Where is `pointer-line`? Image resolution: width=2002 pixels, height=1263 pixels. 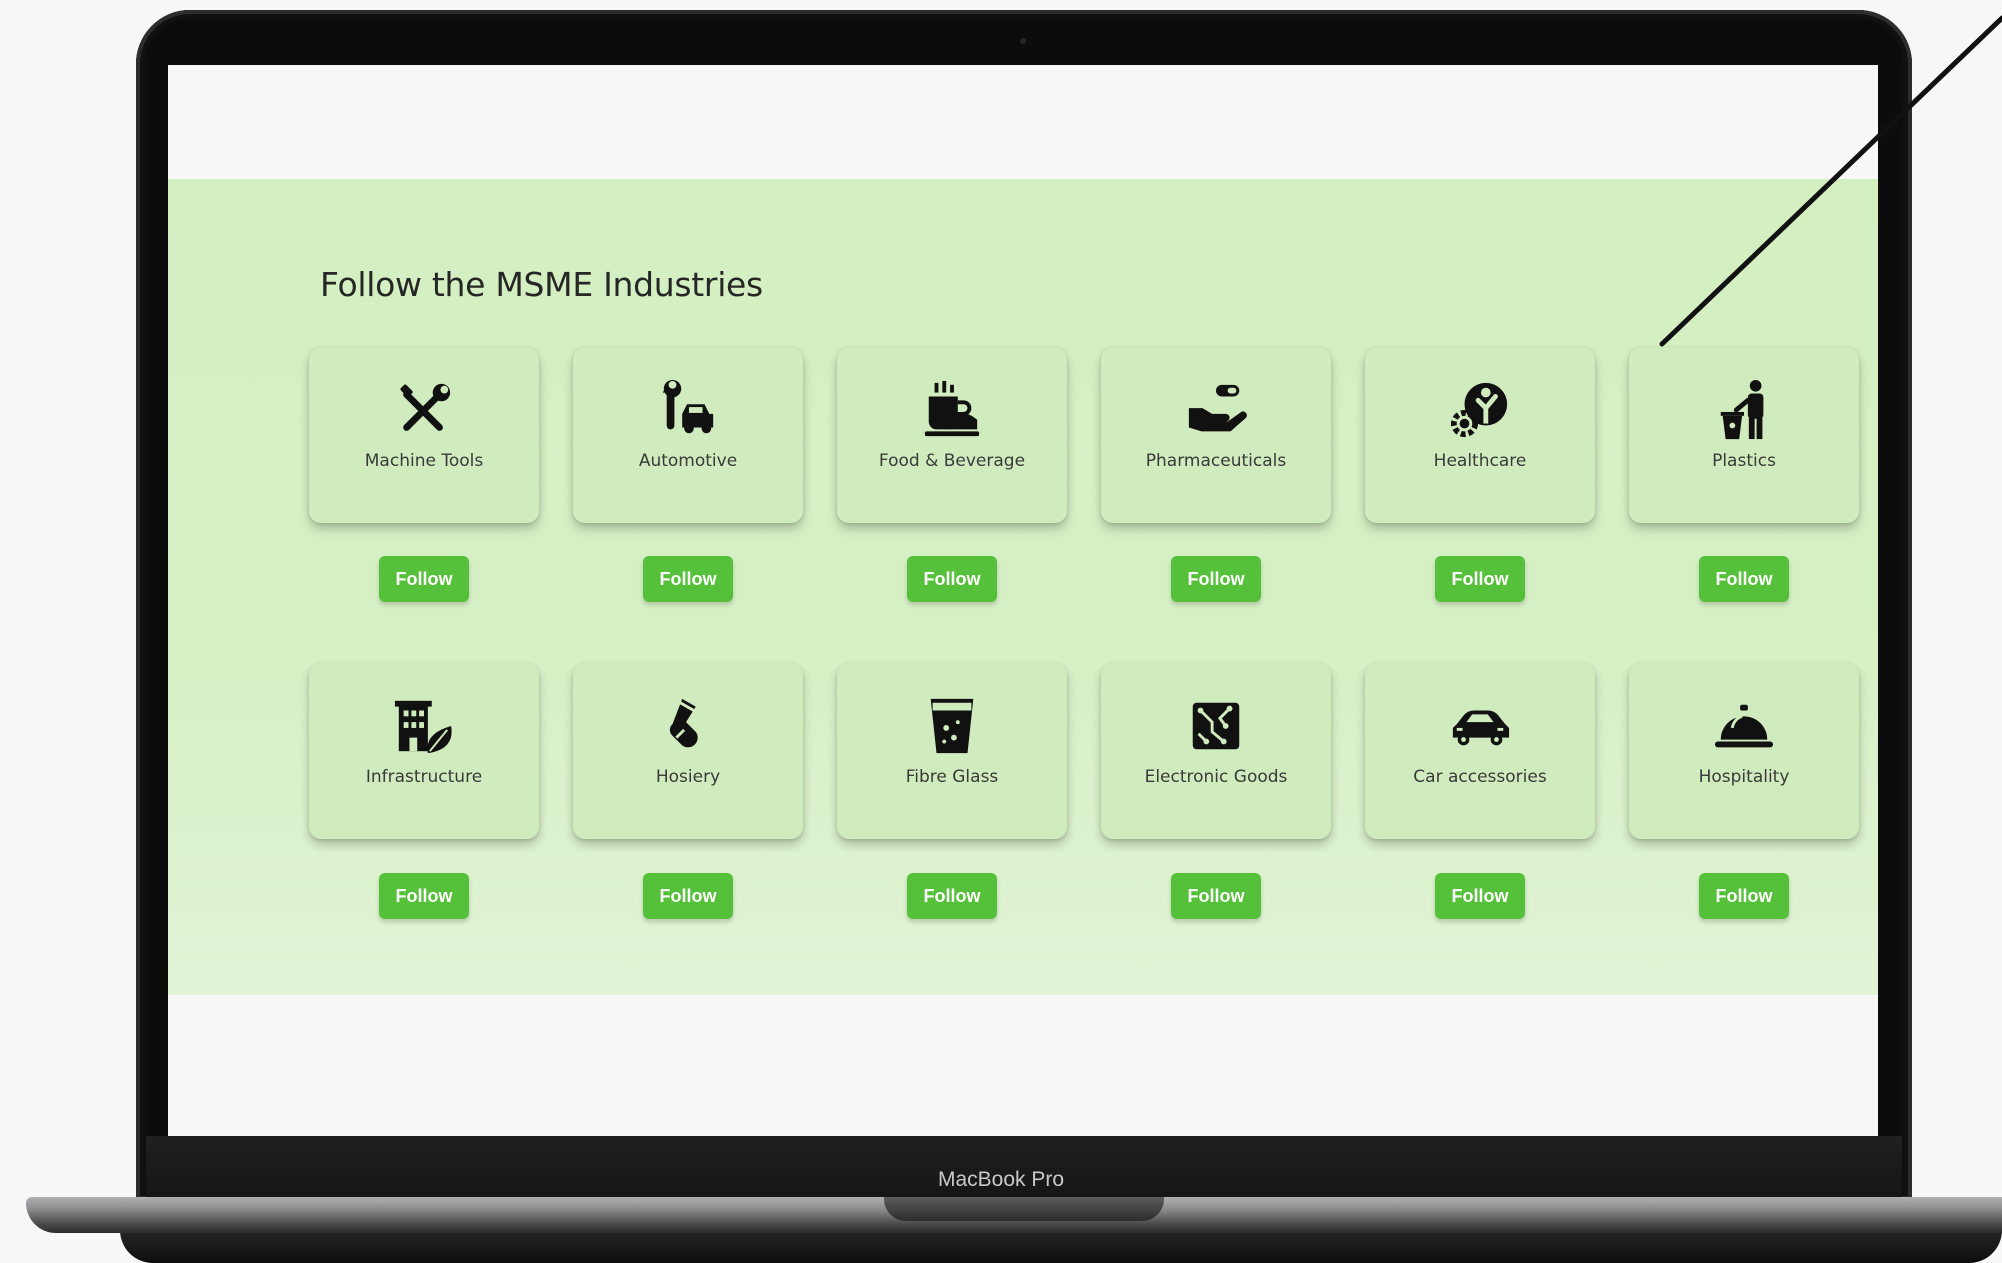
pointer-line is located at coordinates (1830, 181).